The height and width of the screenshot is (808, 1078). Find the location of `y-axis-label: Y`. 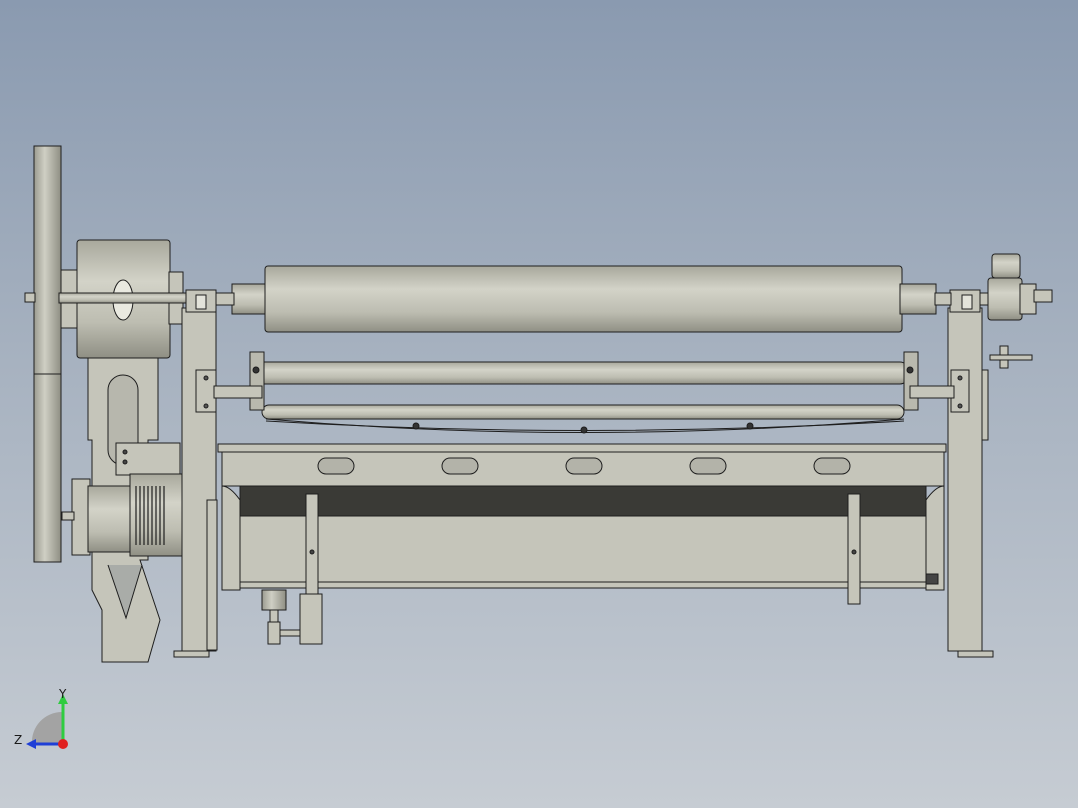

y-axis-label: Y is located at coordinates (62, 694).